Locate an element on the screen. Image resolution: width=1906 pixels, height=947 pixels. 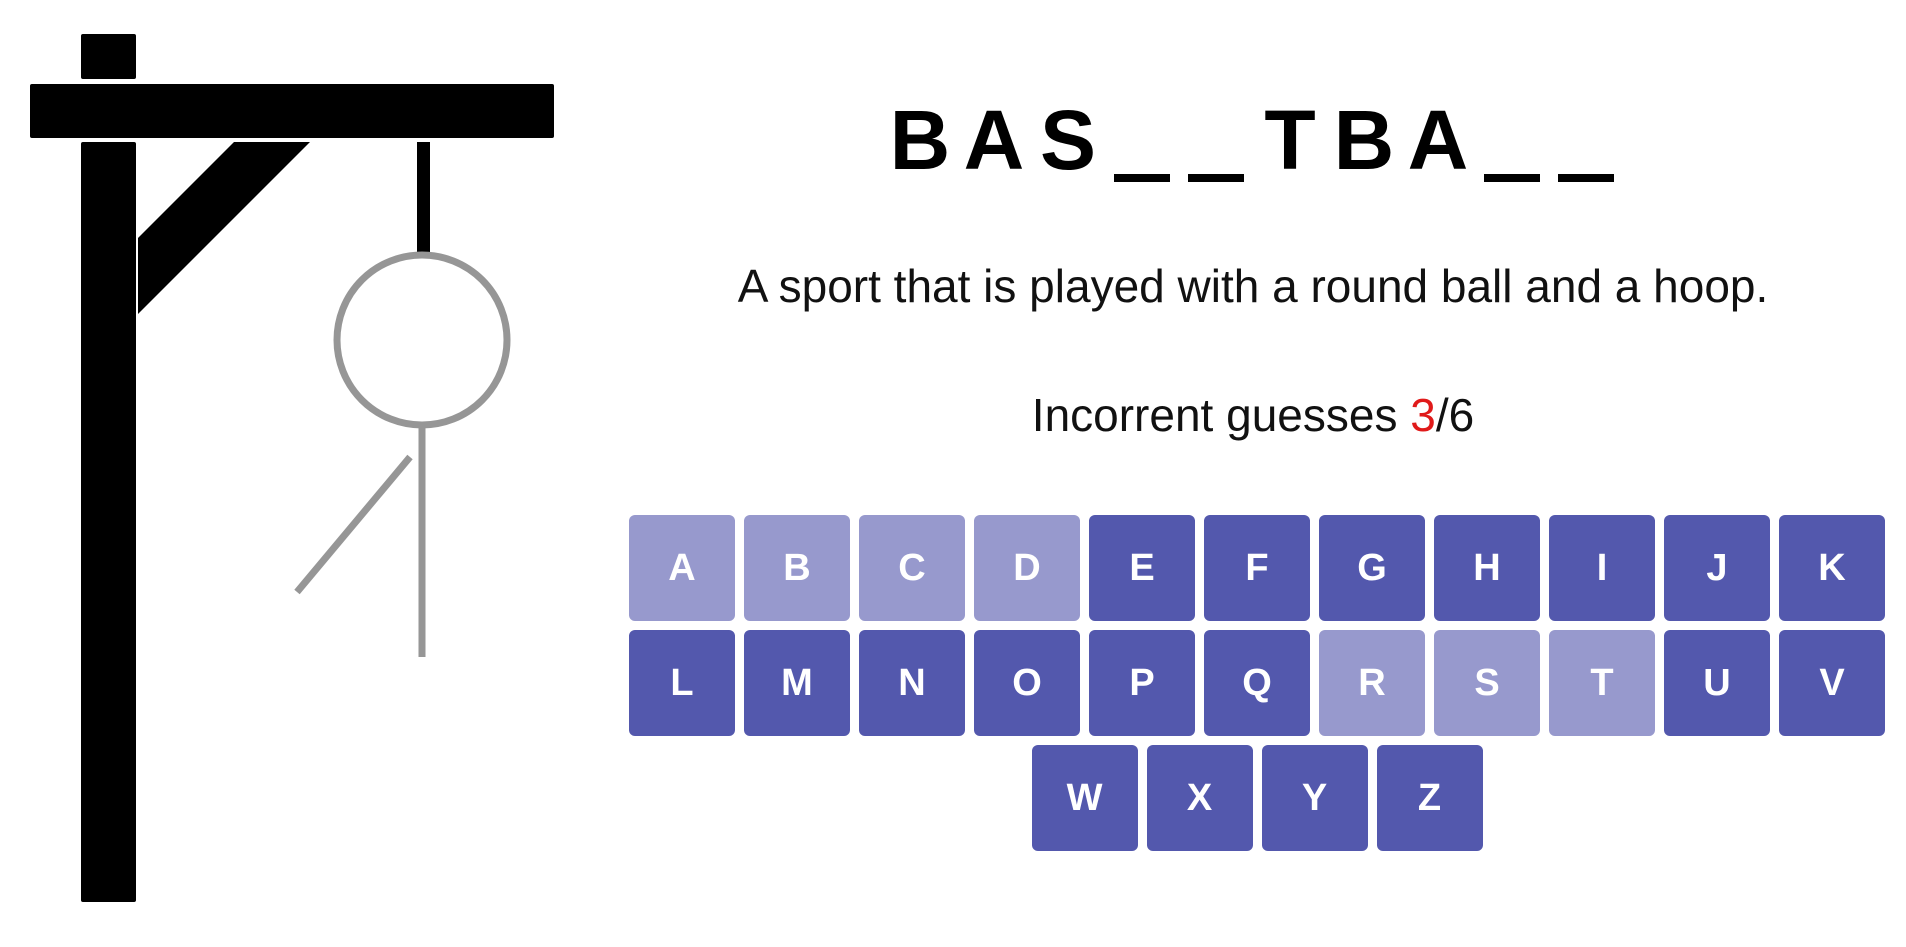
word-slot-letter: S is located at coordinates (1068, 140).